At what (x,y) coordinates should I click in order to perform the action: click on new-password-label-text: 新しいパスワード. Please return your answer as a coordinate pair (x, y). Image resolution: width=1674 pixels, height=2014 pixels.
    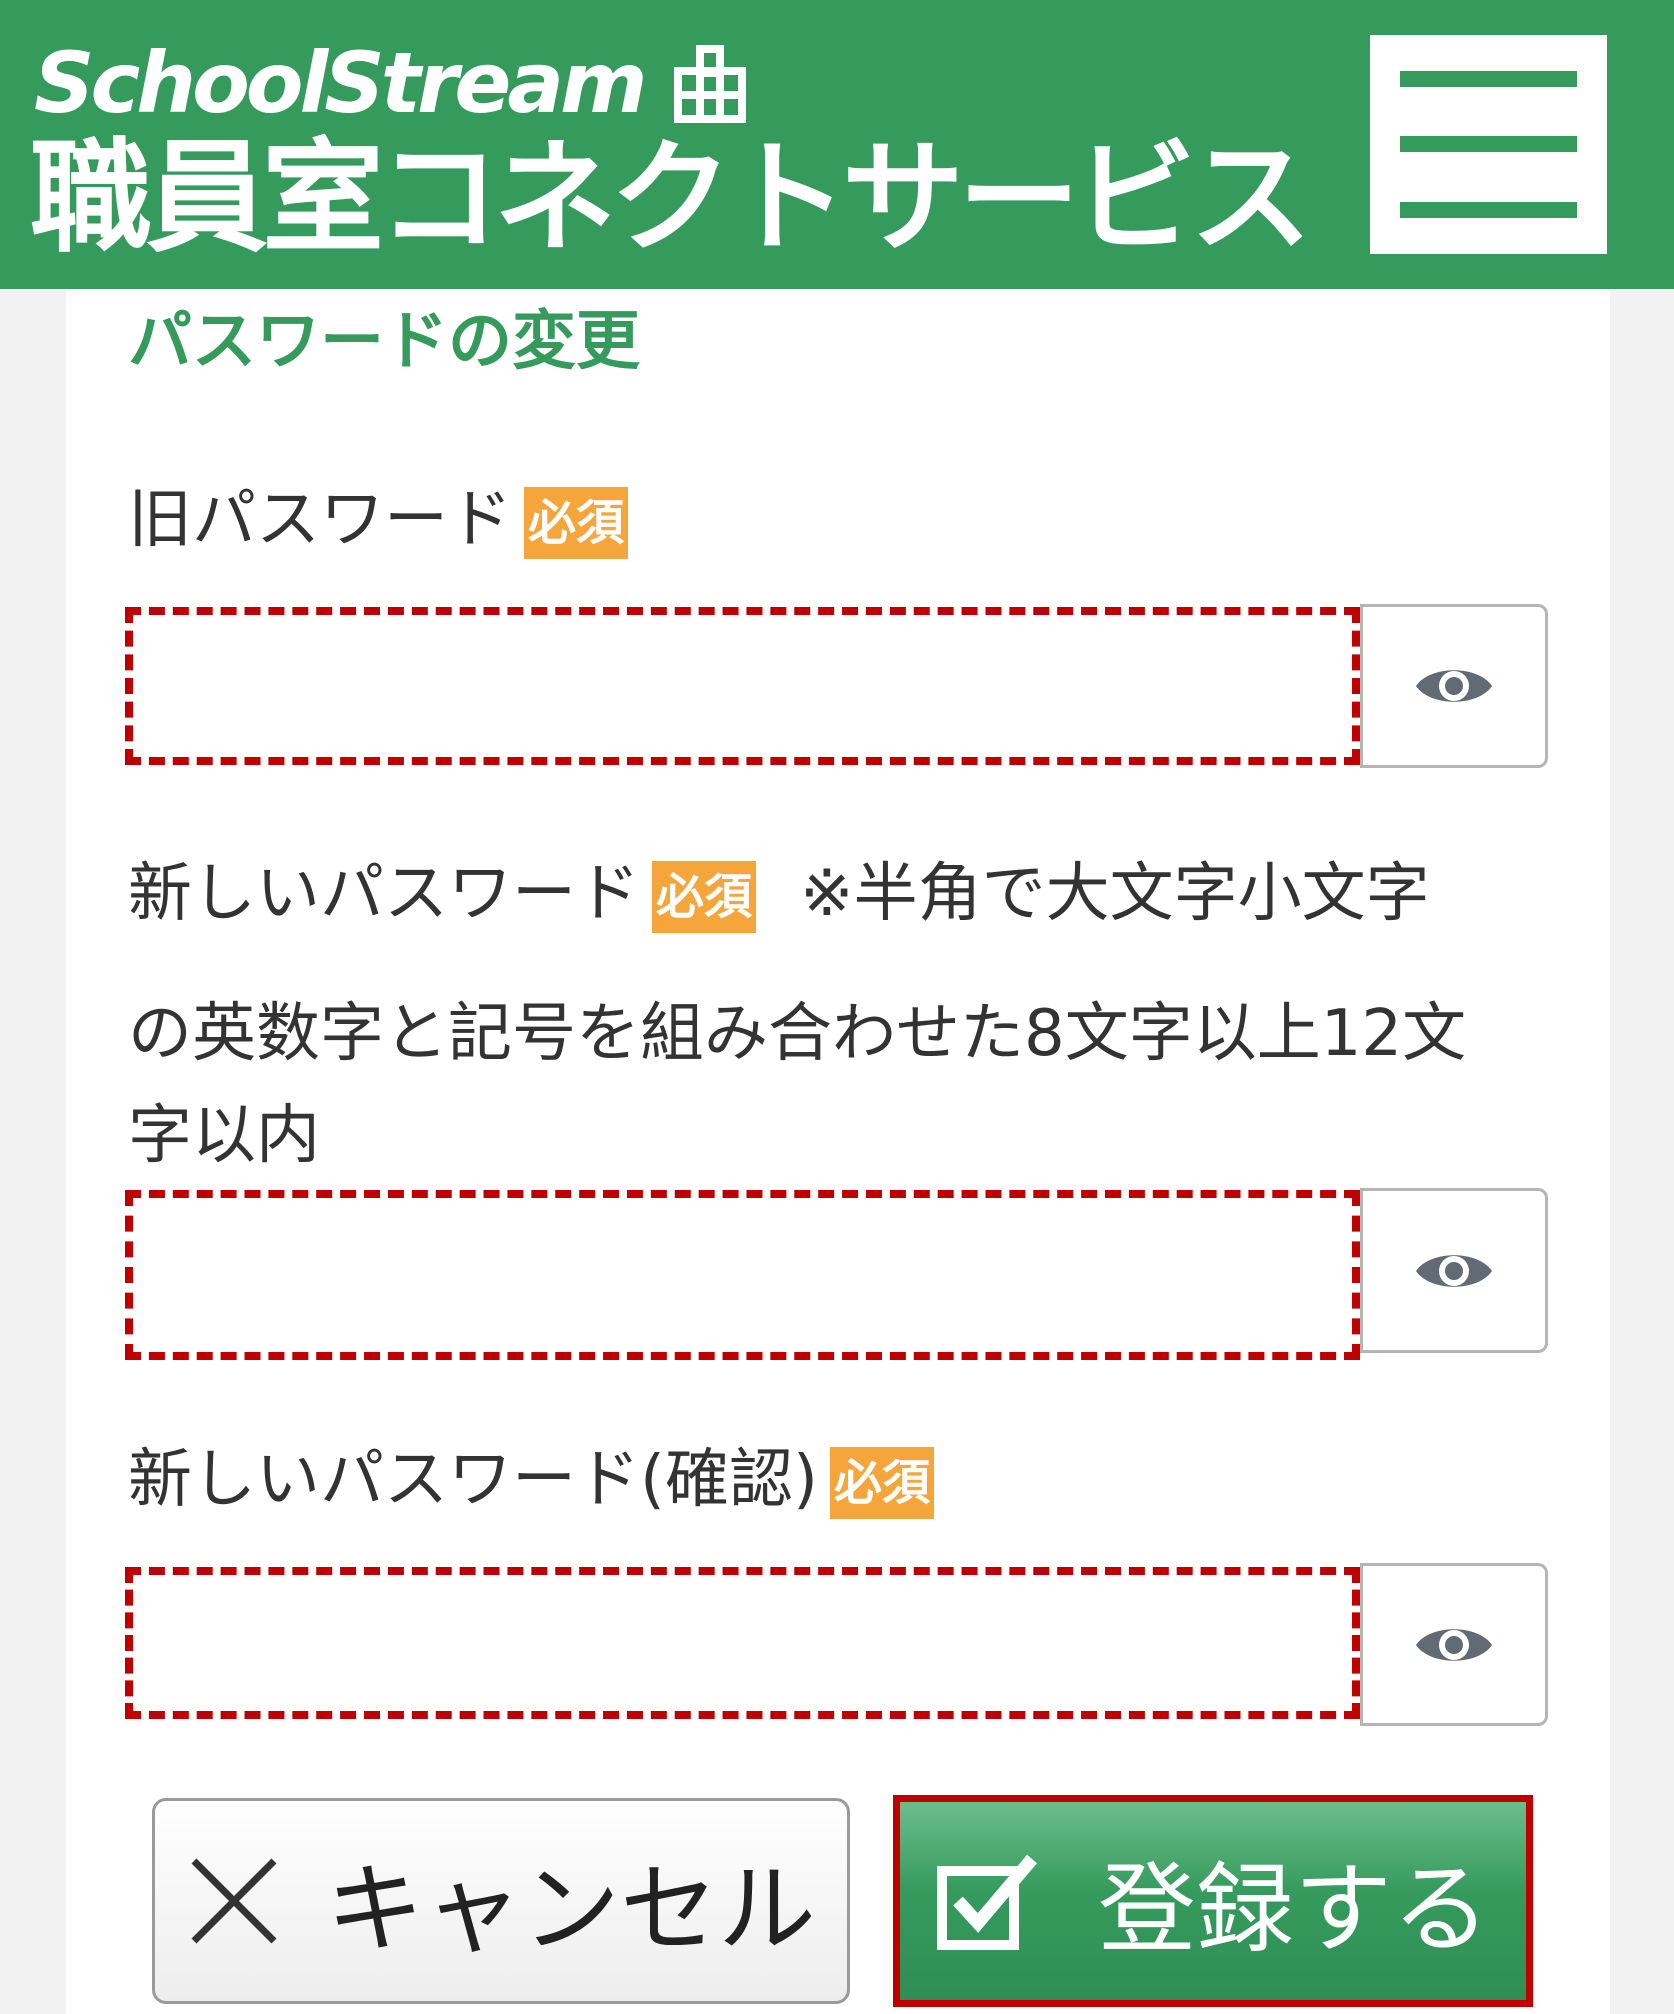
    Looking at the image, I should click on (384, 894).